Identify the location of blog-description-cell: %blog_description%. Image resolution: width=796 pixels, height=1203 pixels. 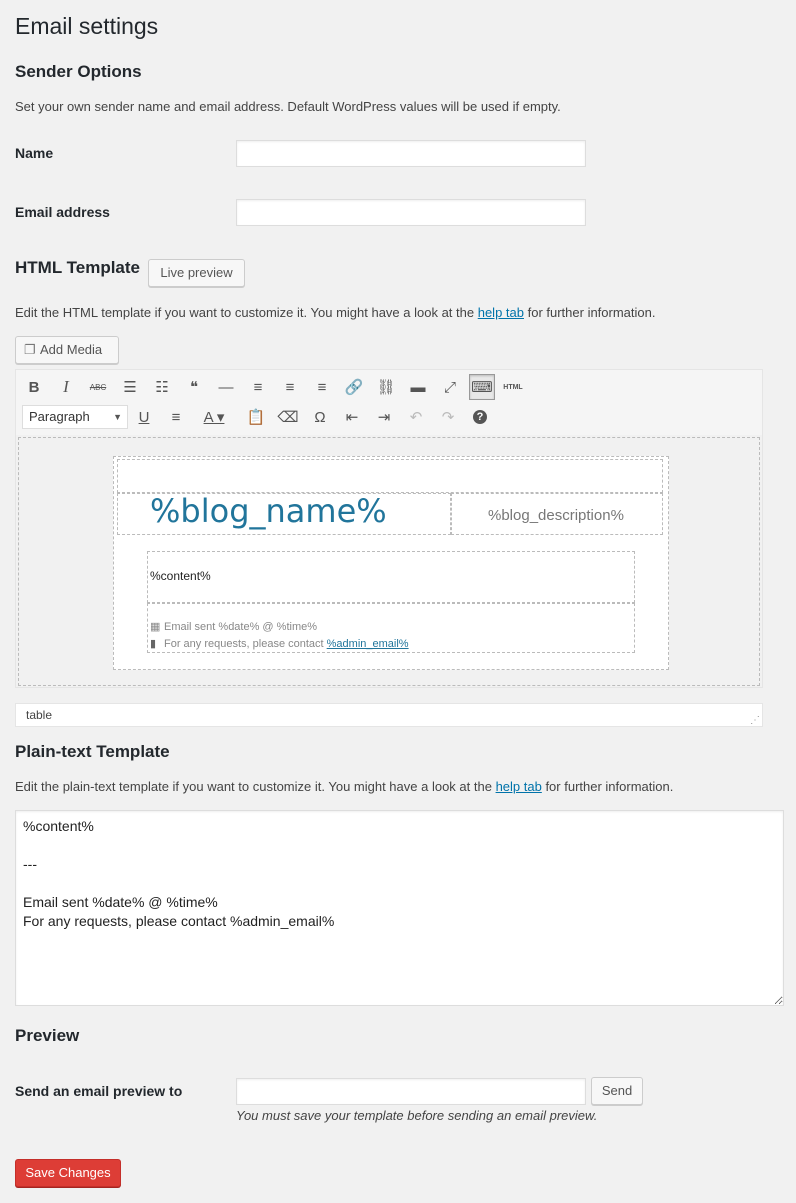
(557, 514).